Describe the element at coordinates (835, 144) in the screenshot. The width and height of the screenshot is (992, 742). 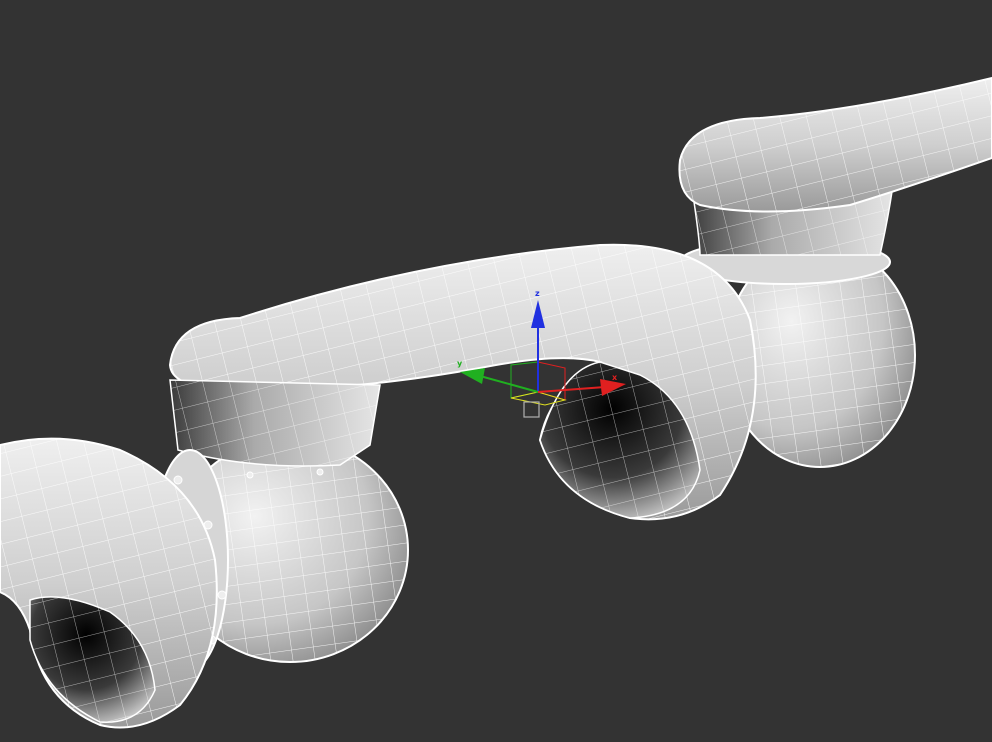
I see `mesh-tube-top-right` at that location.